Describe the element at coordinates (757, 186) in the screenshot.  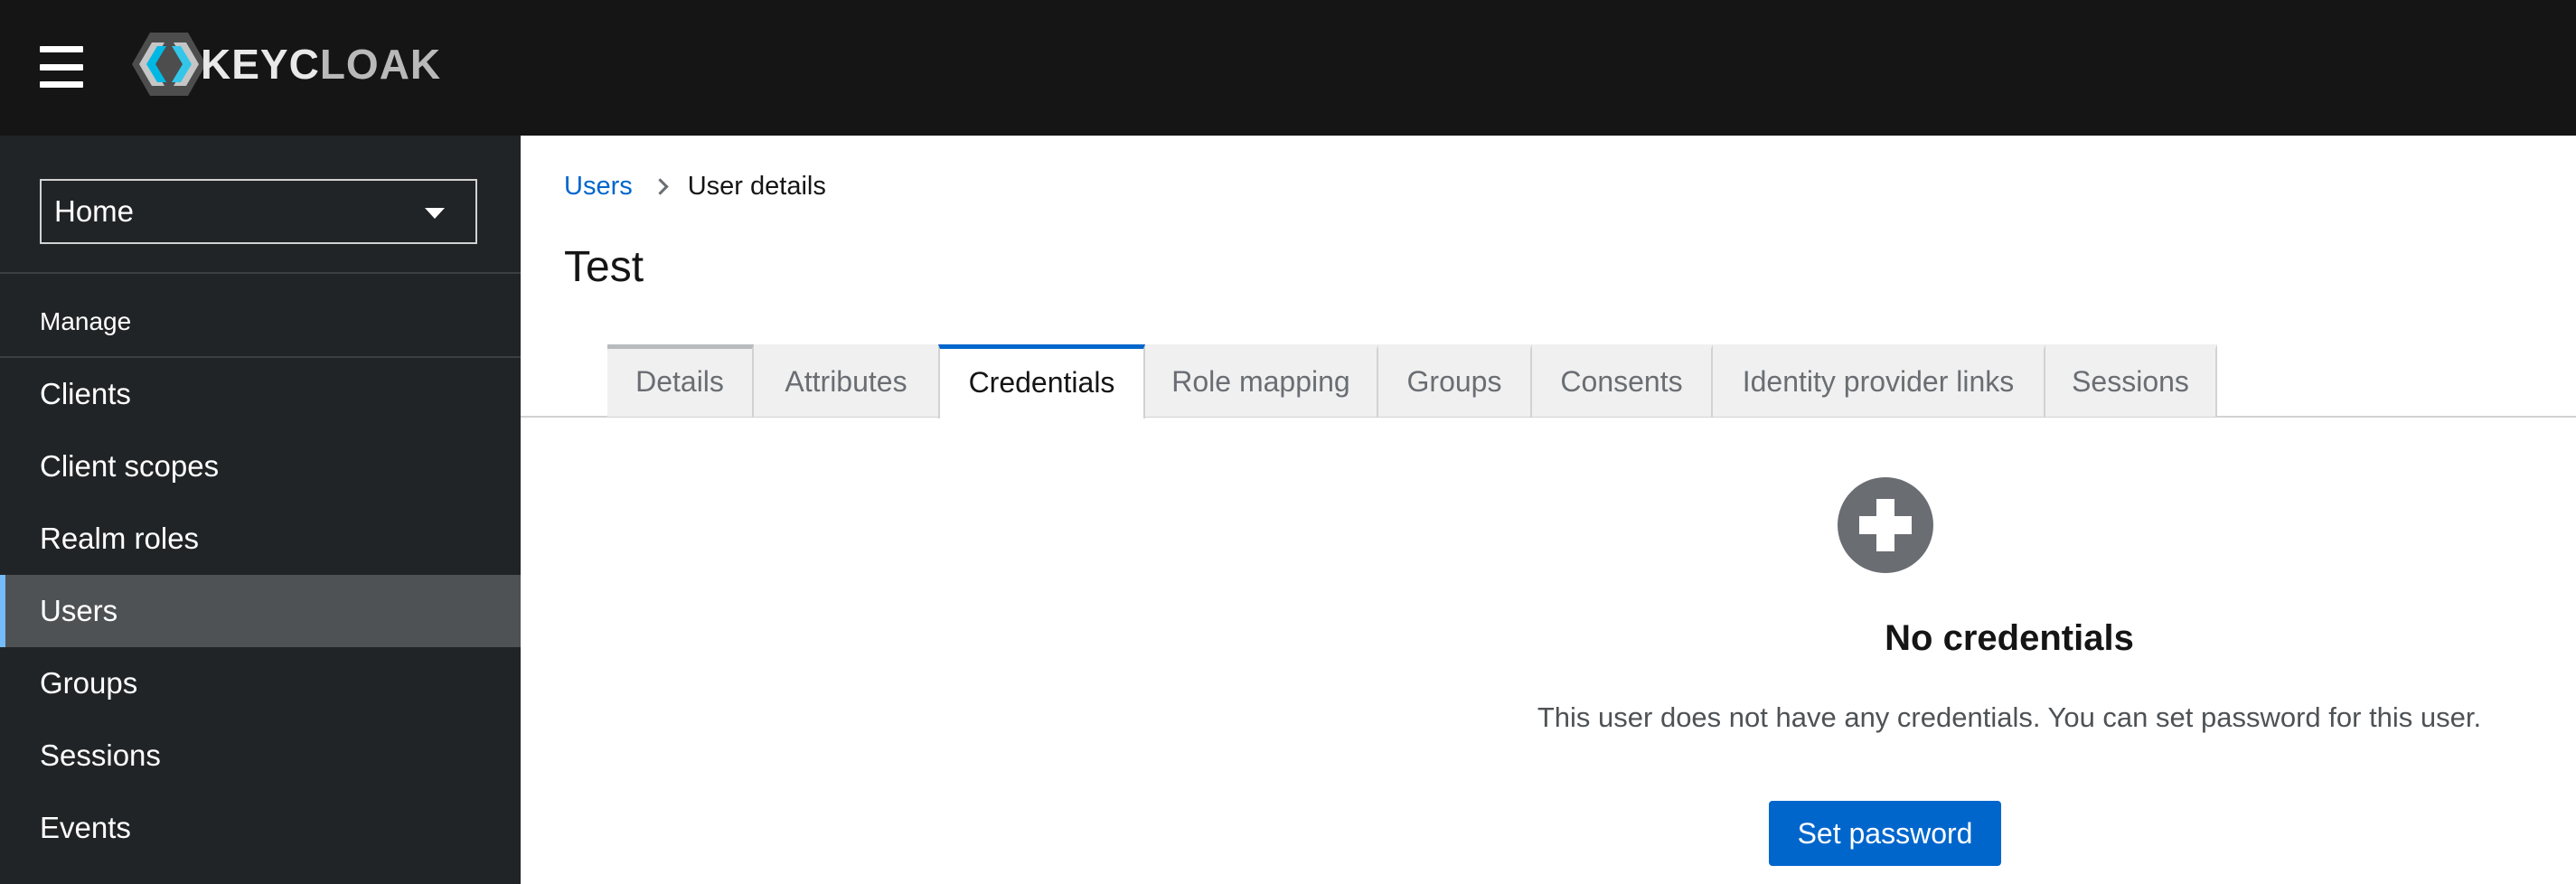
I see `breadcrumb-current: User details` at that location.